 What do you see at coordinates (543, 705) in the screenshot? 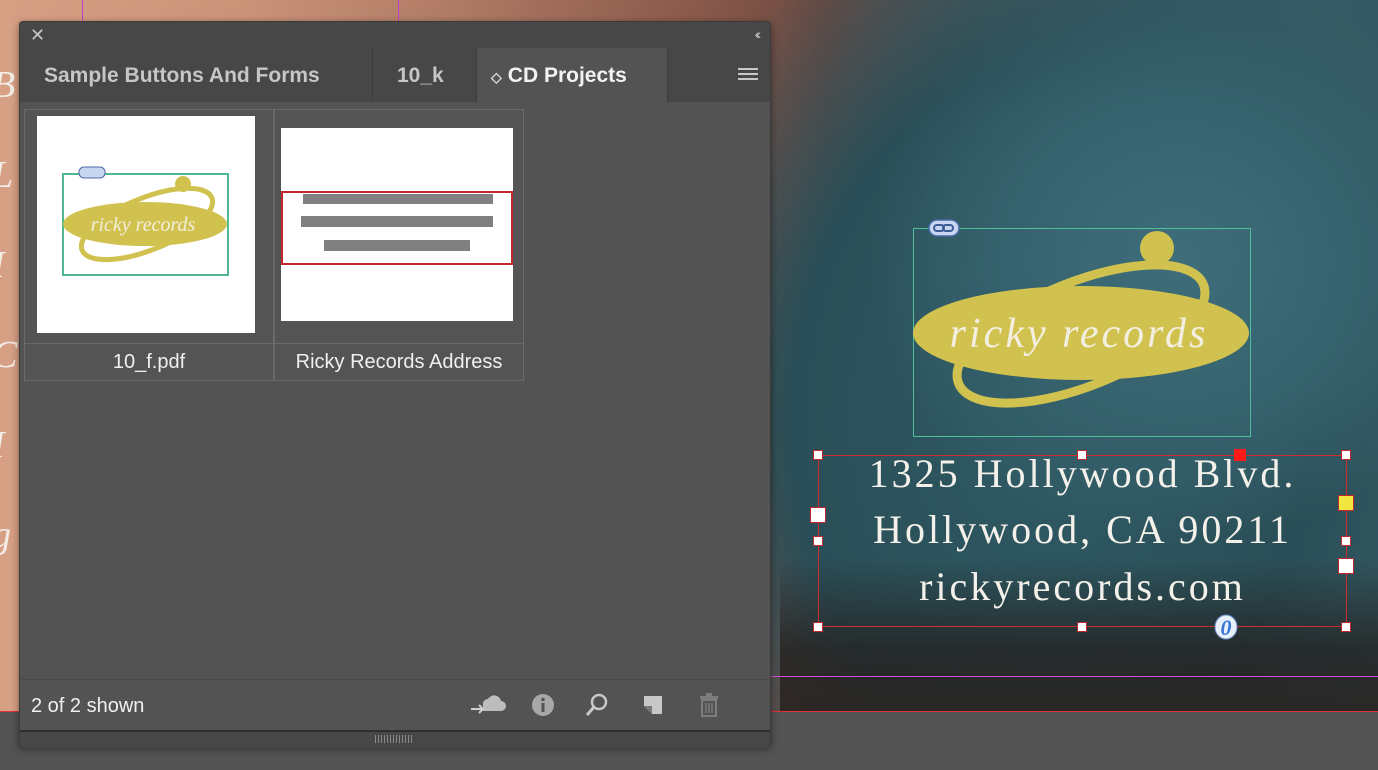
I see `info-icon` at bounding box center [543, 705].